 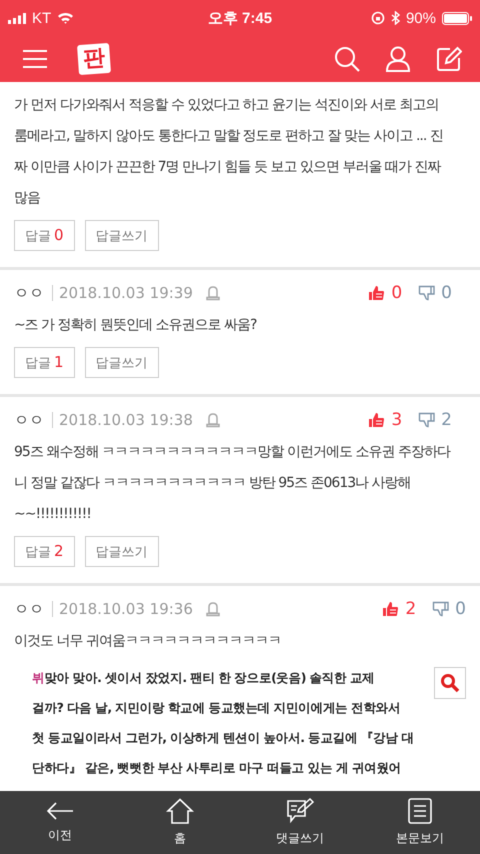 What do you see at coordinates (17, 18) in the screenshot?
I see `signal-icon` at bounding box center [17, 18].